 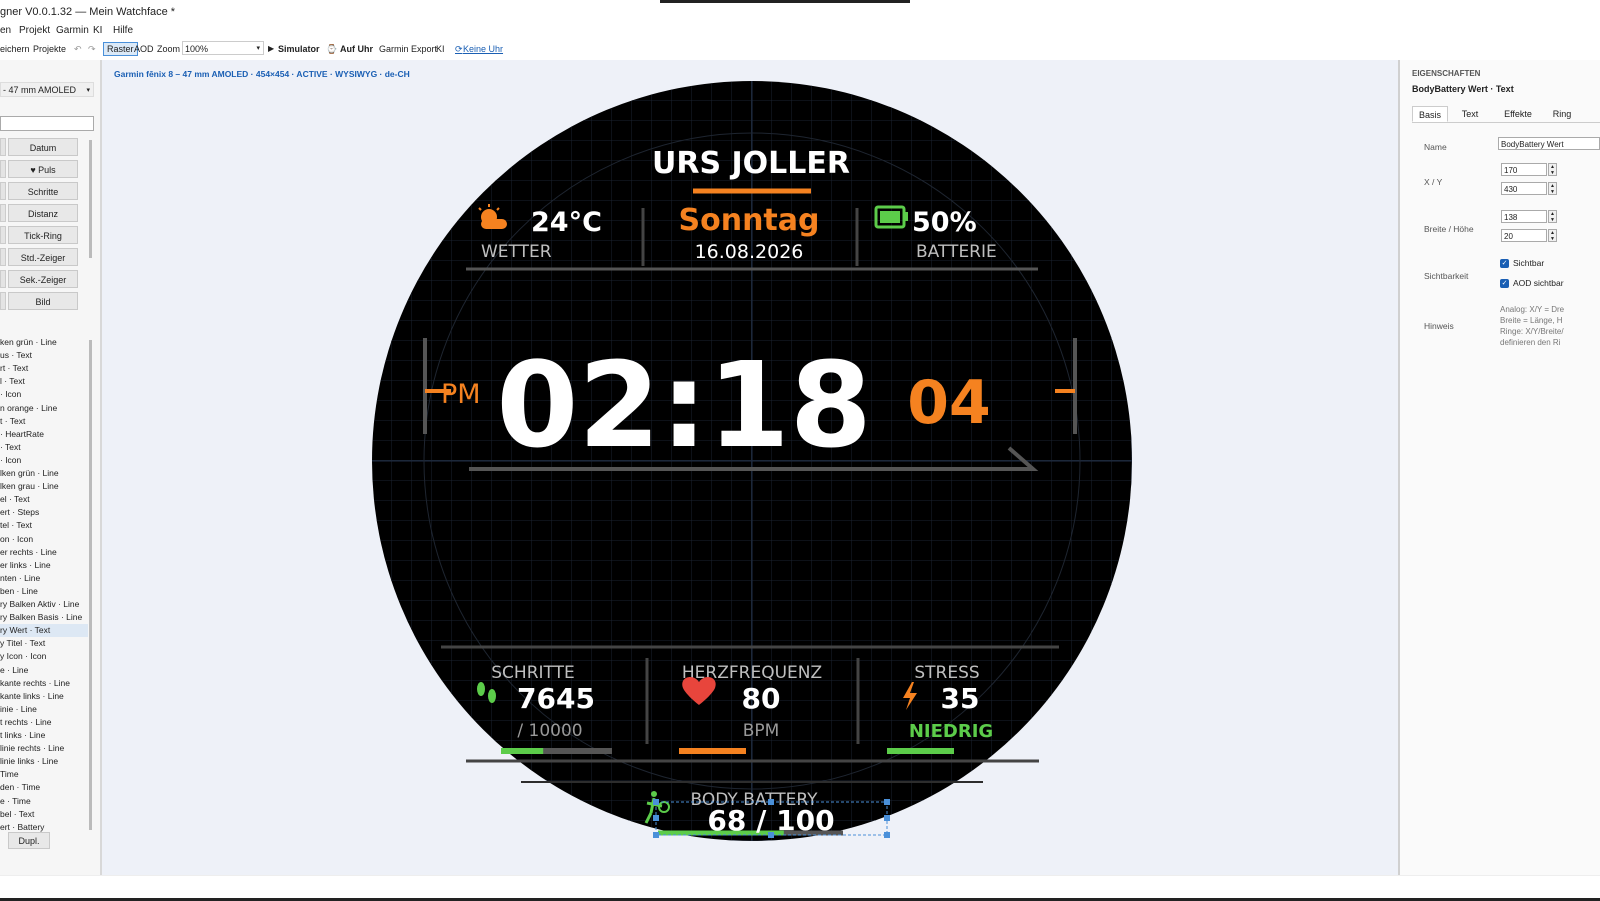 I want to click on add-element-button: Distanz, so click(x=43, y=213).